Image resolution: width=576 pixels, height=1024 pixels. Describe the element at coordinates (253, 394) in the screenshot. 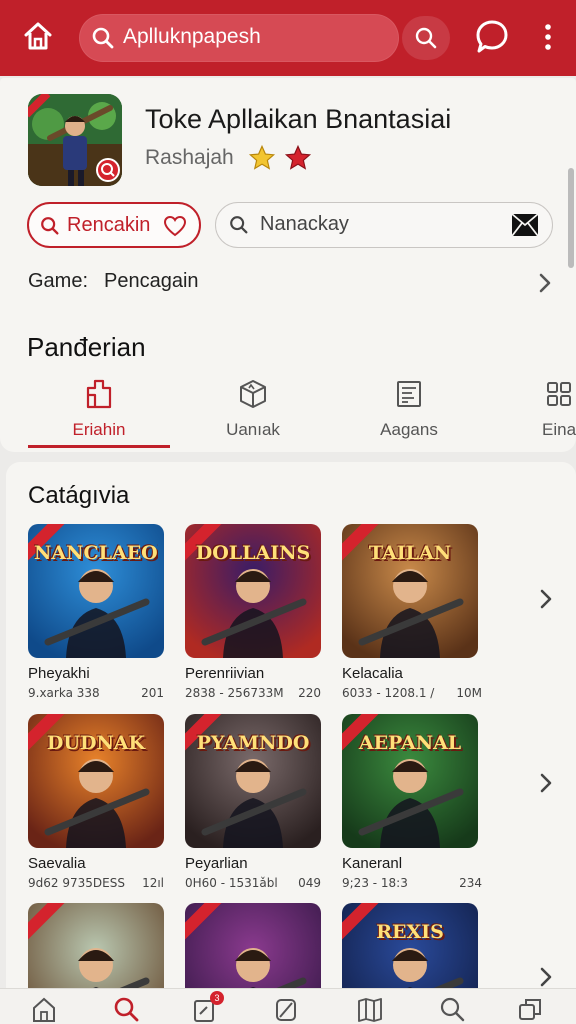

I see `box-icon` at that location.